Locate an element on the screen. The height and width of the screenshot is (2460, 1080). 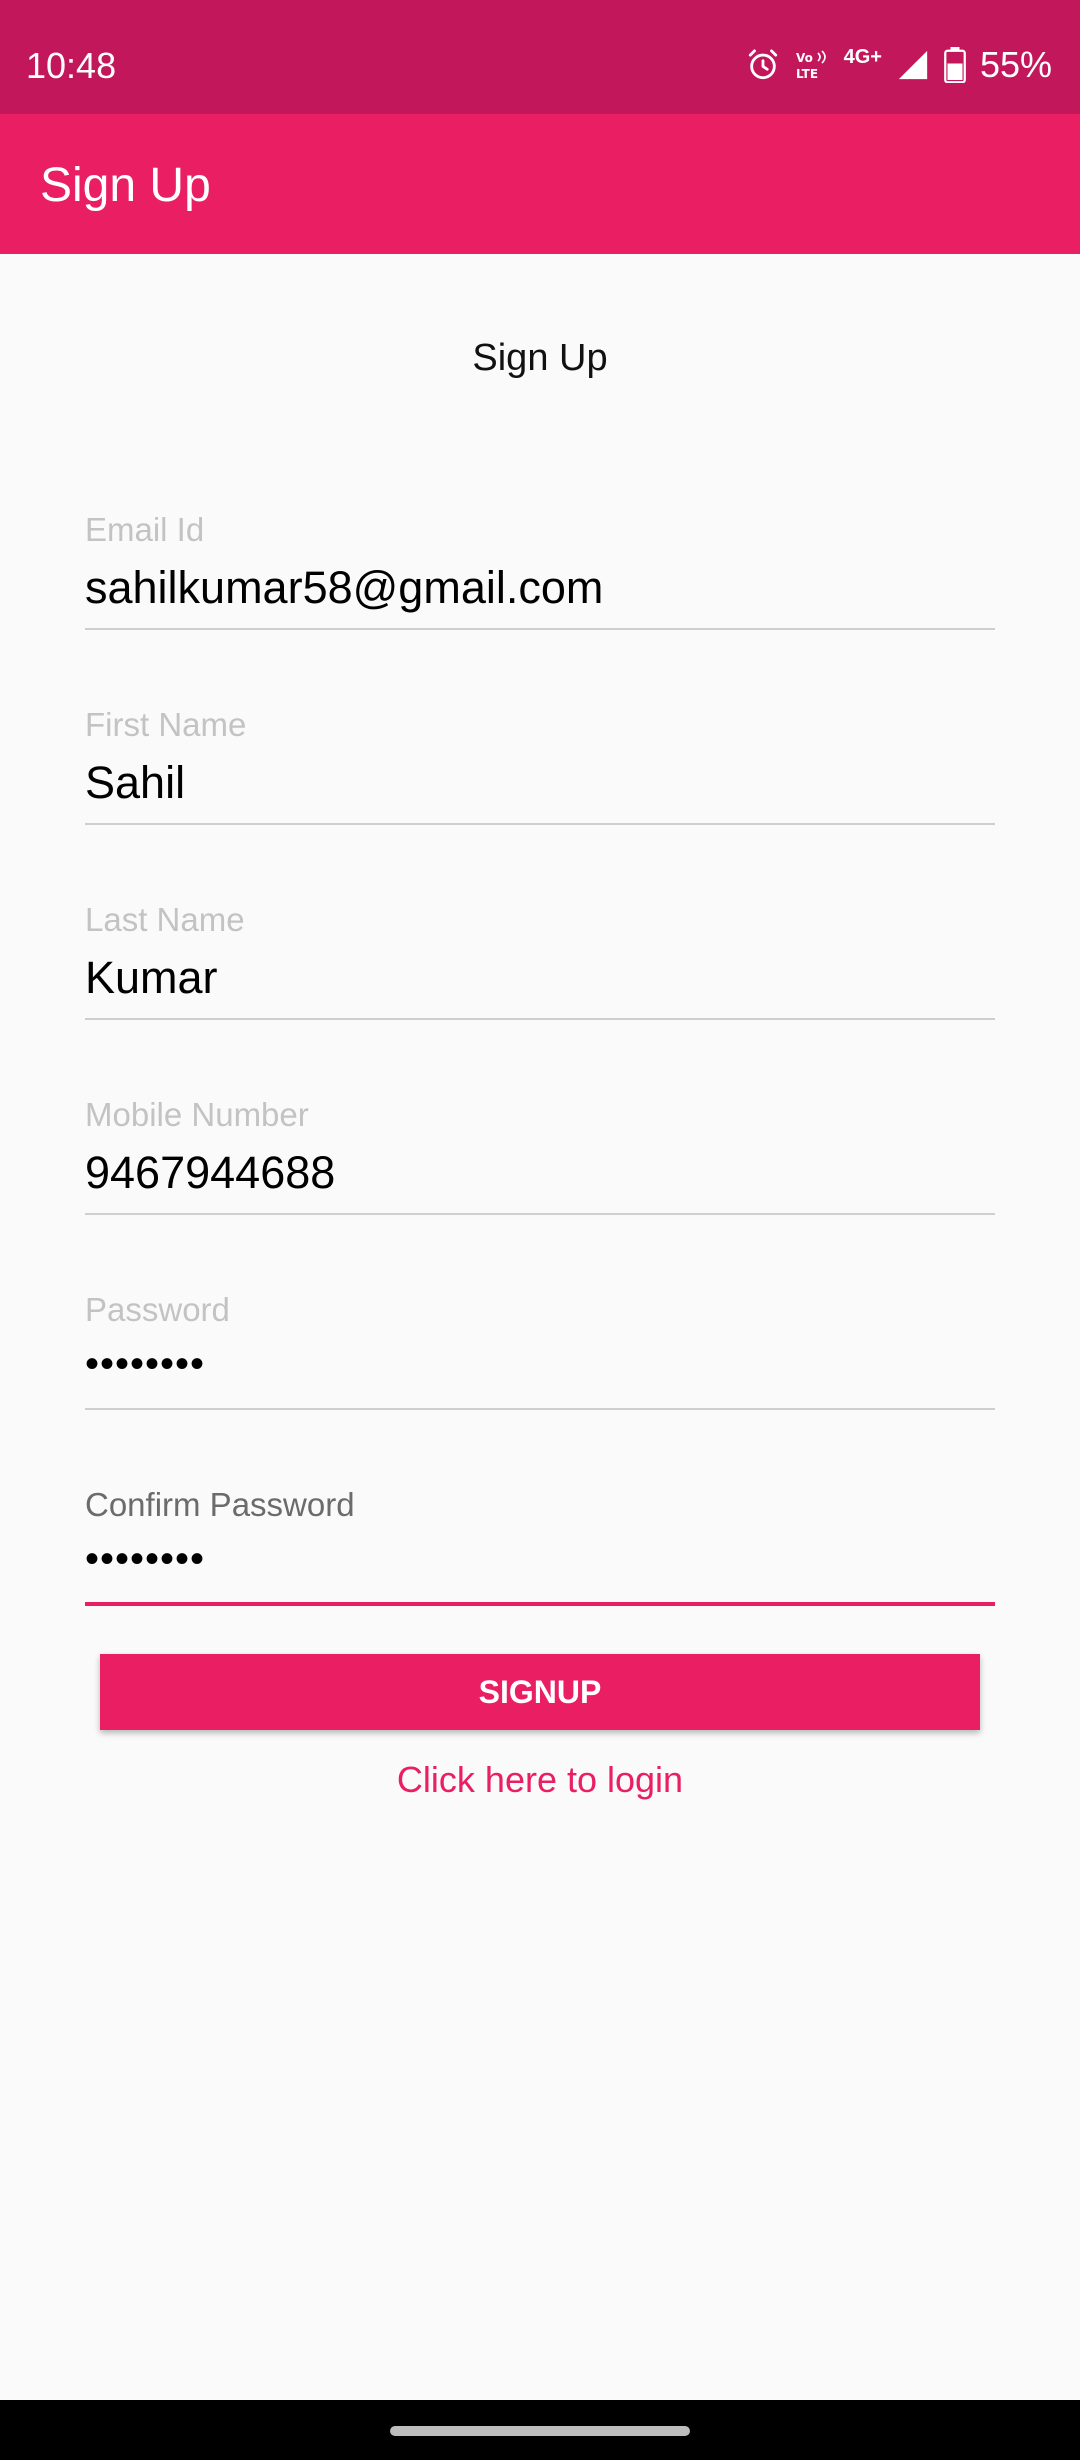
status-bar: 10:48 Vo LTE 4G+ 55% is located at coordinates (540, 57).